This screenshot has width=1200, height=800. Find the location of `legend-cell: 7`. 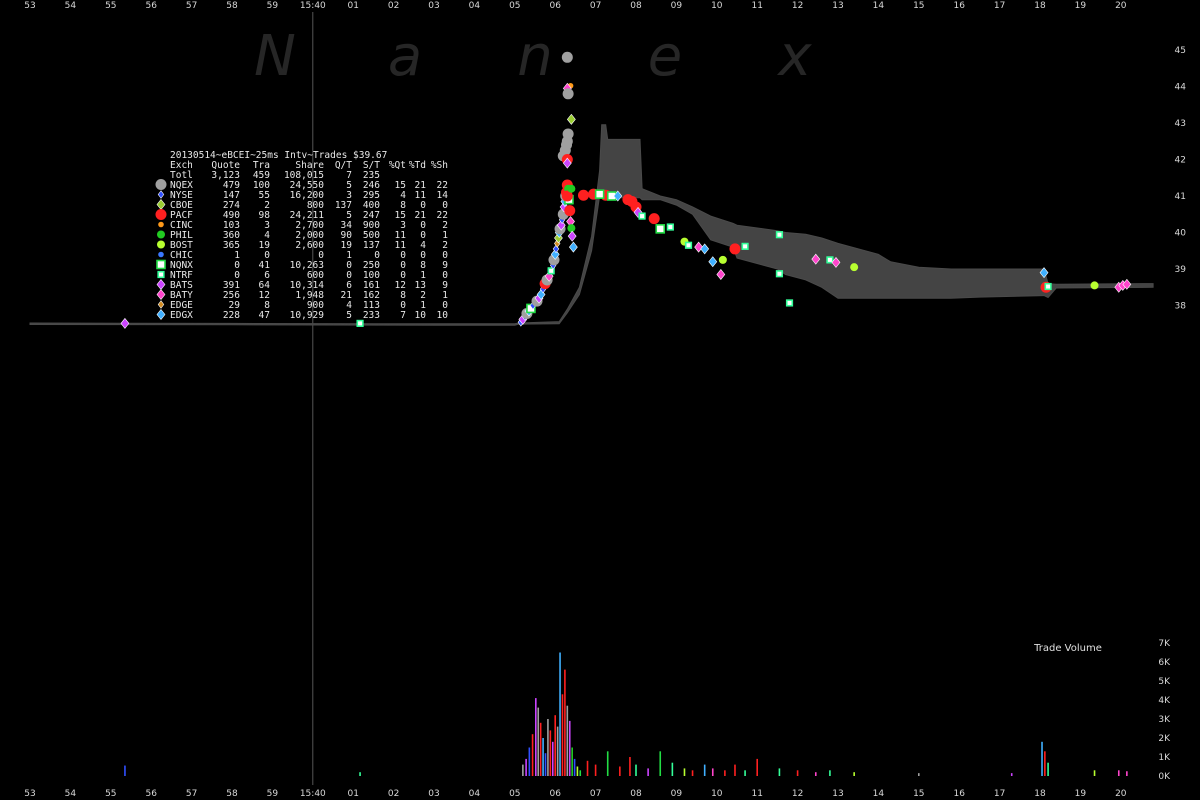

legend-cell: 7 is located at coordinates (403, 315).